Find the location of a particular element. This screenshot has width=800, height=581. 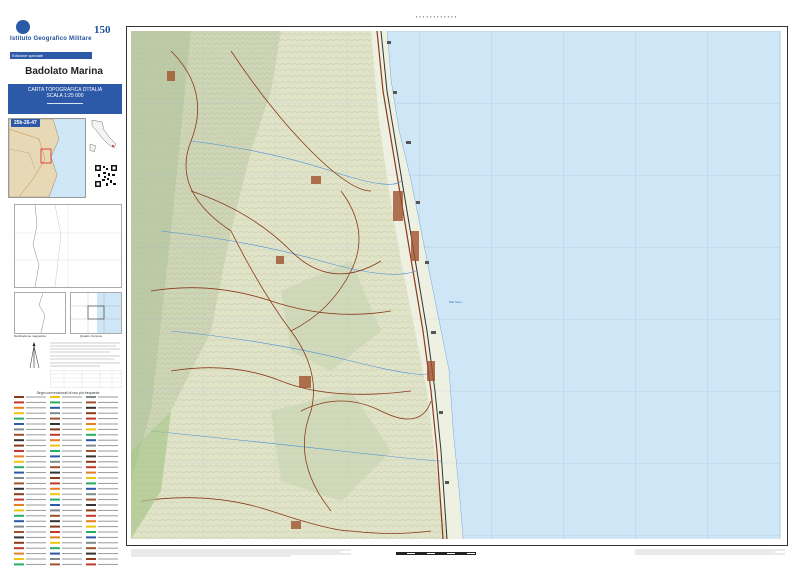

series-details-text: ▬▬▬▬▬▬▬▬▬▬▬▬ is located at coordinates (65, 103).